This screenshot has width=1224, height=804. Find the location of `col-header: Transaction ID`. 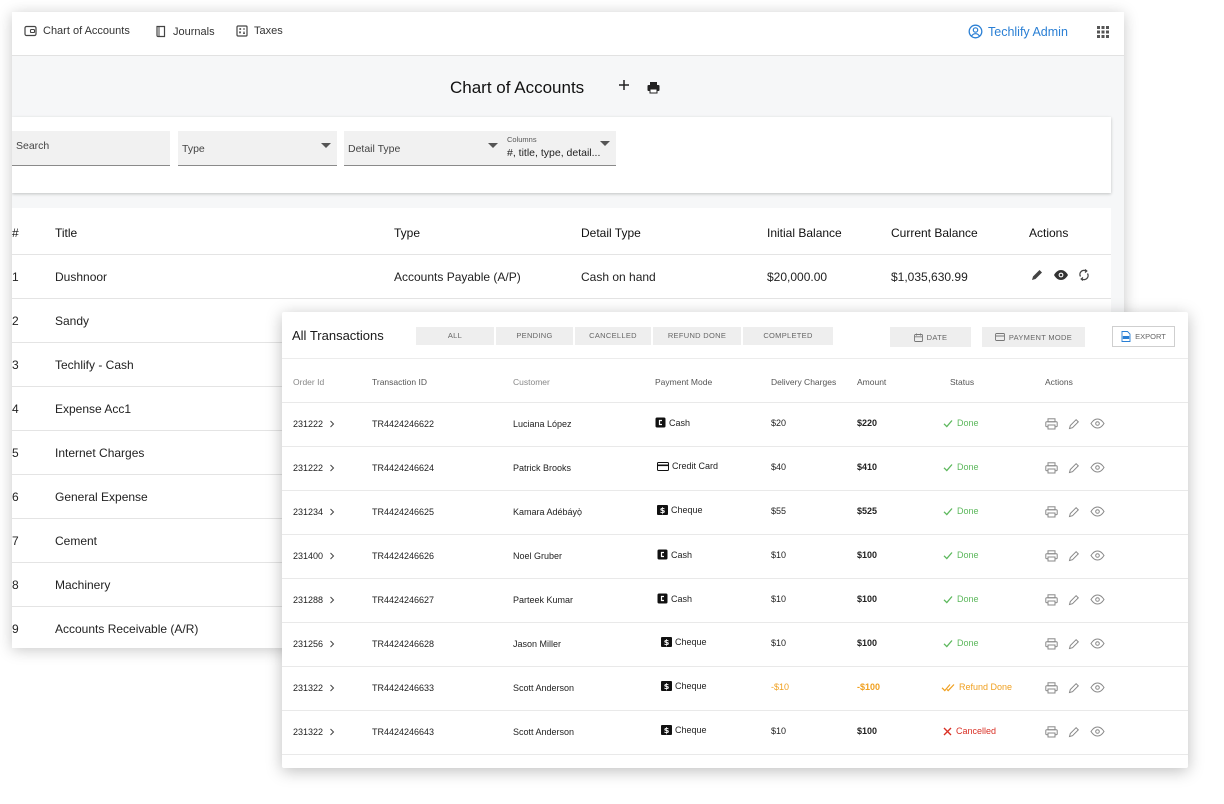

col-header: Transaction ID is located at coordinates (399, 382).